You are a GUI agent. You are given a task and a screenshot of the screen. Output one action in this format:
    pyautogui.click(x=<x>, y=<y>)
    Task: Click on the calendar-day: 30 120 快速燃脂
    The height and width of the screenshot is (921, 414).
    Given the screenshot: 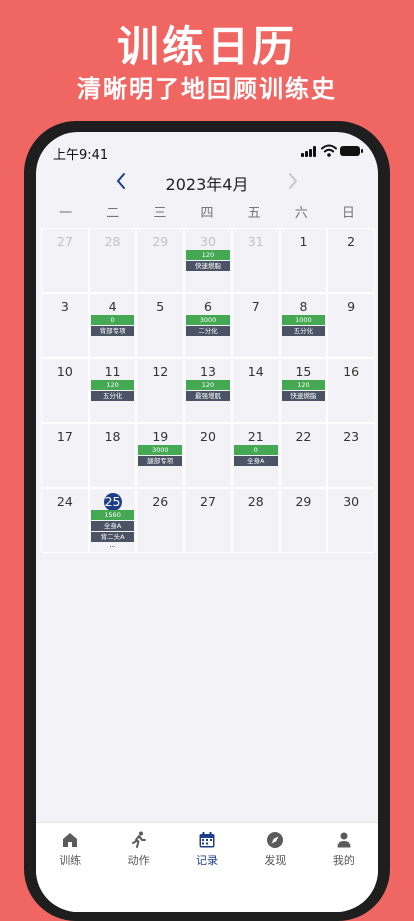 What is the action you would take?
    pyautogui.click(x=208, y=260)
    